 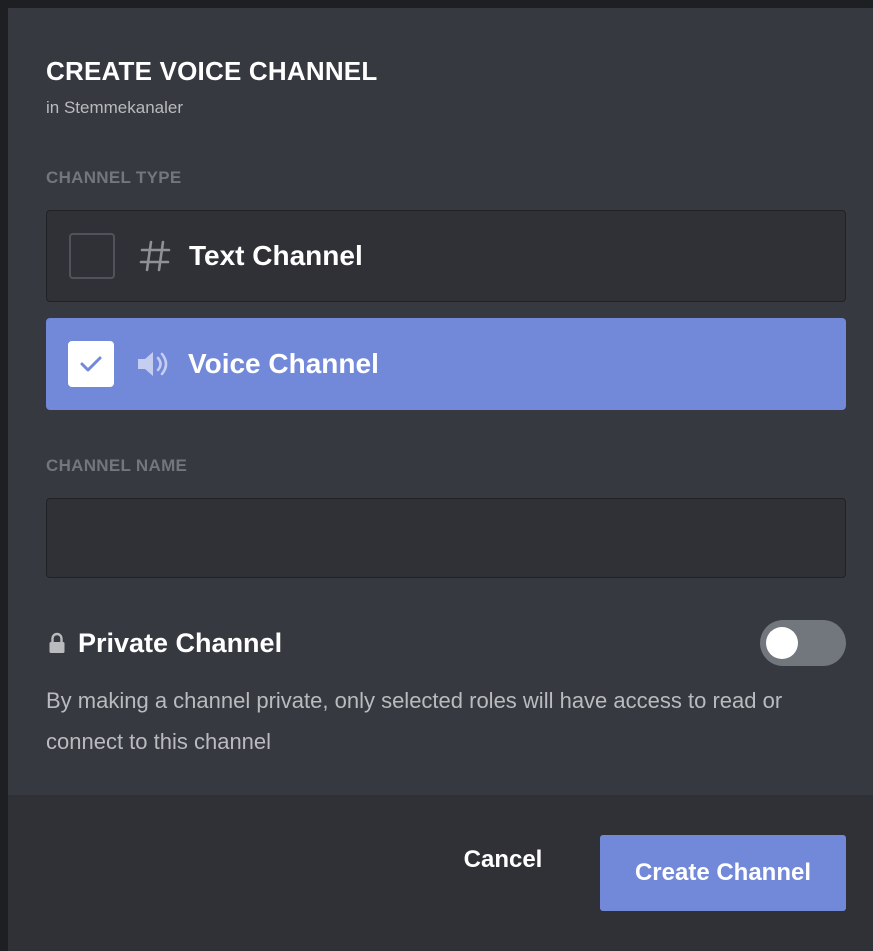 I want to click on hash-icon, so click(x=155, y=256).